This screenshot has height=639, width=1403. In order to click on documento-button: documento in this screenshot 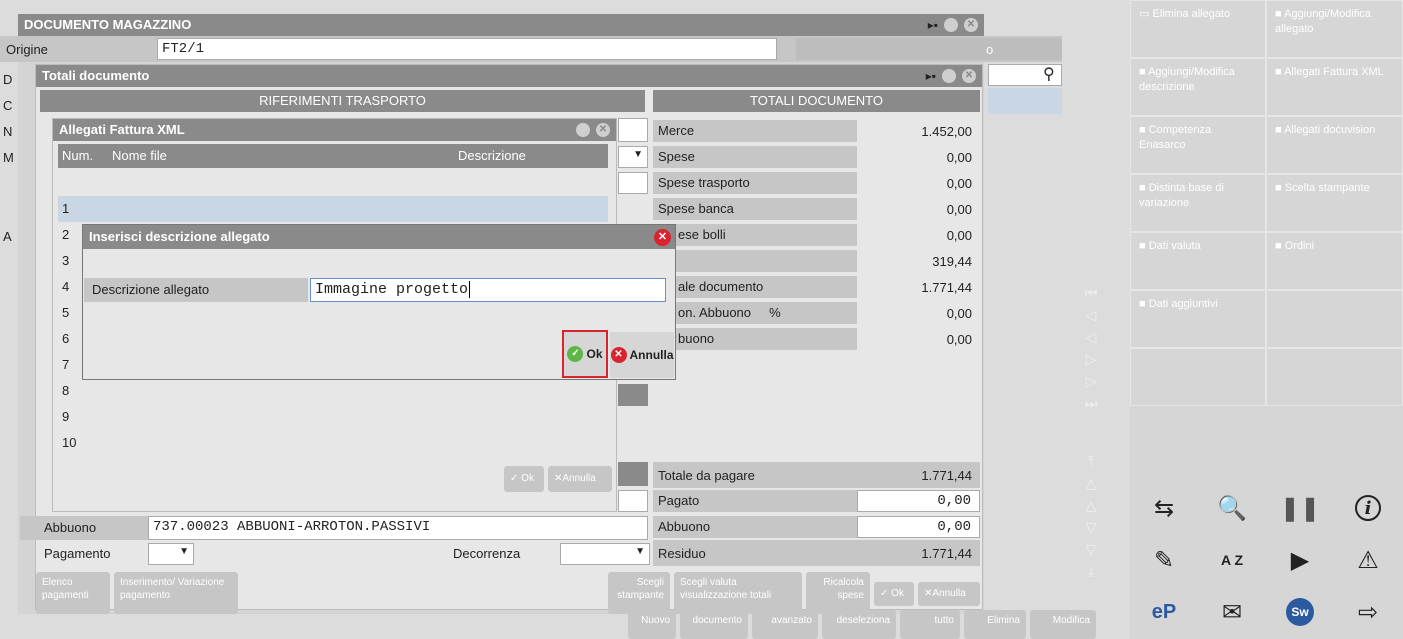, I will do `click(714, 624)`.